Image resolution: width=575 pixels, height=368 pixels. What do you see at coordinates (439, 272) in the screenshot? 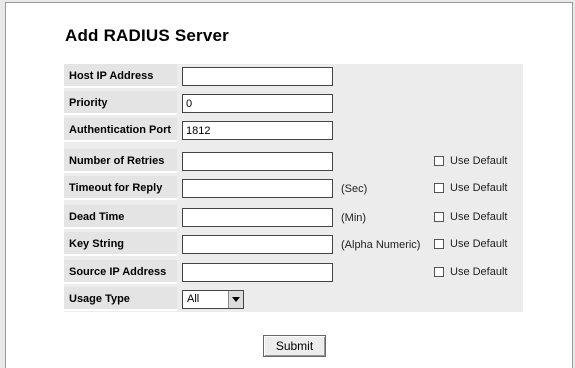
I see `source-ip-use-default-checkbox` at bounding box center [439, 272].